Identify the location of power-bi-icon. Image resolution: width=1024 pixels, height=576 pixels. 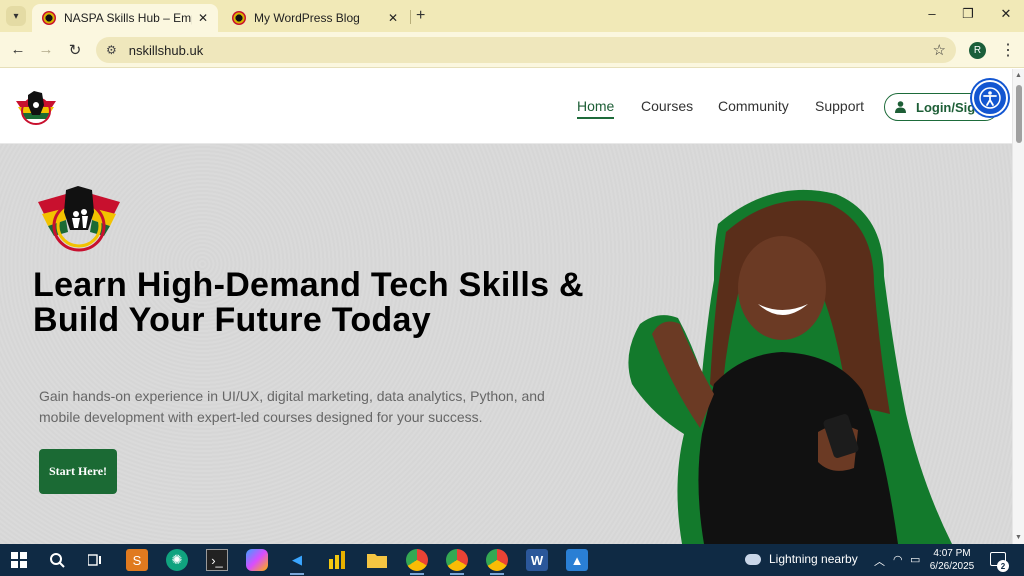
(337, 560).